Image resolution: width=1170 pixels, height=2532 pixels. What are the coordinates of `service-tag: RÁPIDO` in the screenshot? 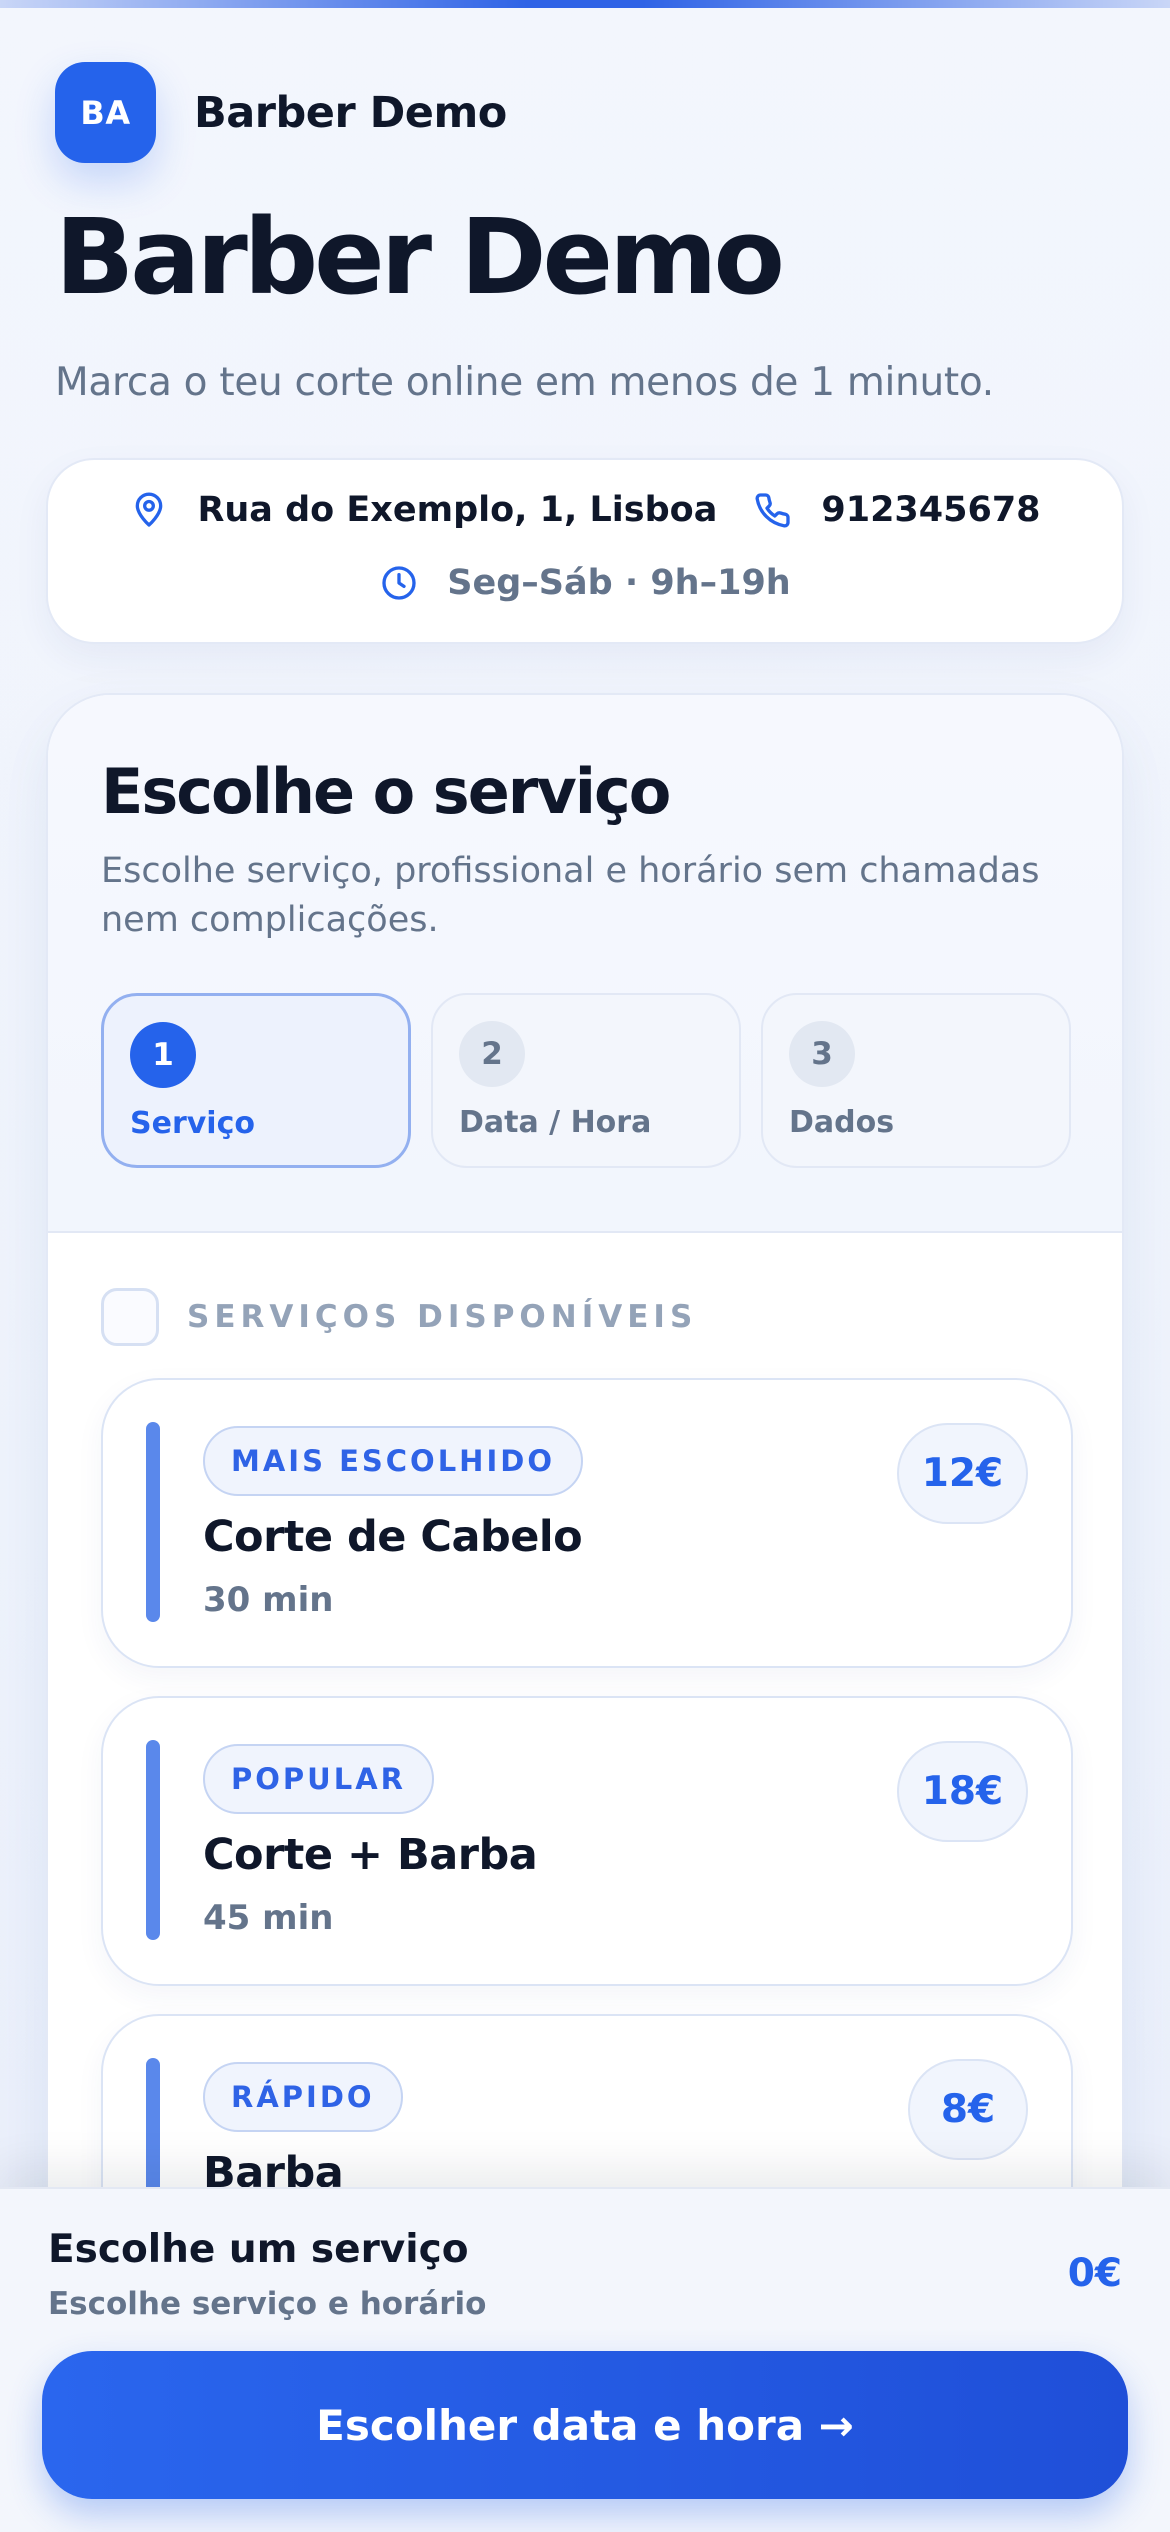 It's located at (303, 2097).